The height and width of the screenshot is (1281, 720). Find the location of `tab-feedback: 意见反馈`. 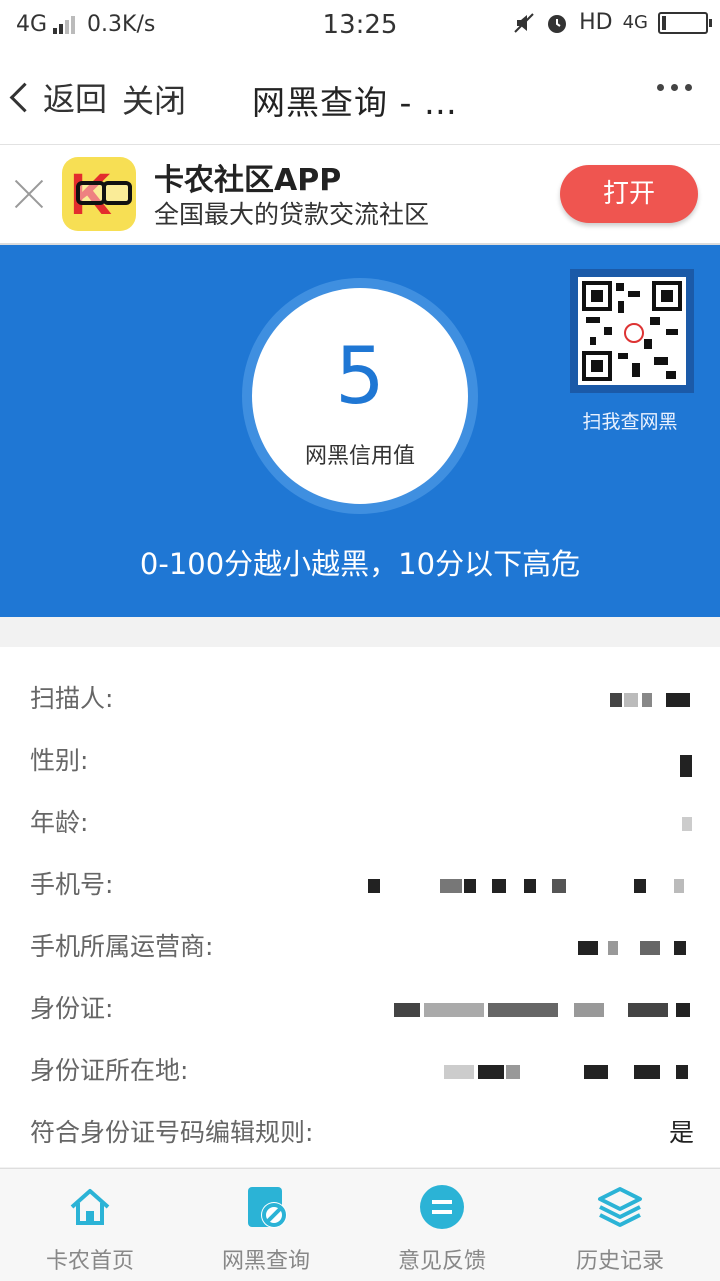

tab-feedback: 意见反馈 is located at coordinates (442, 1225).